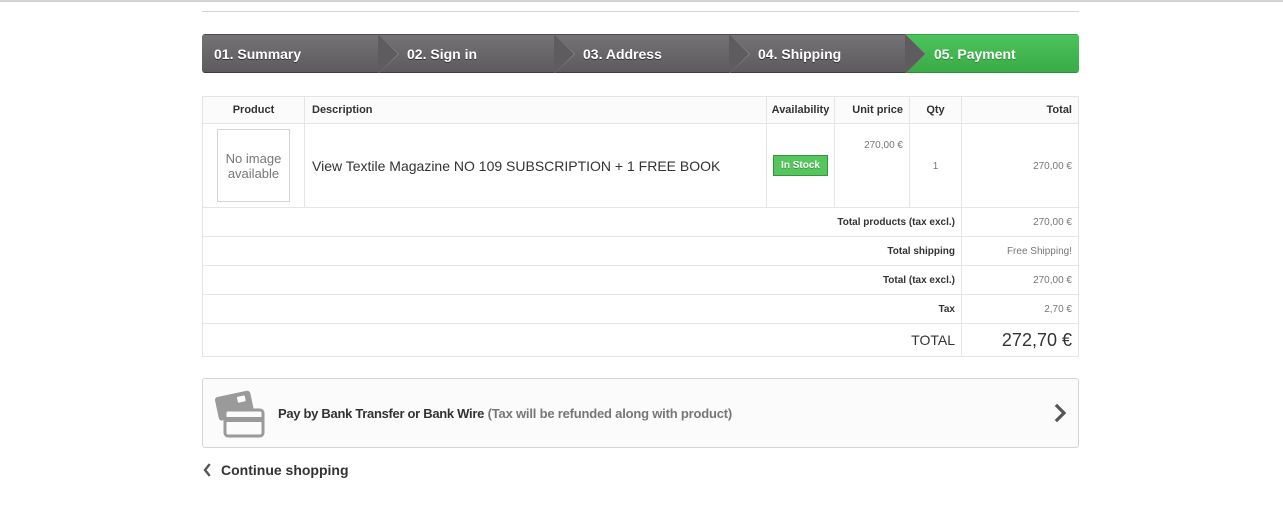 The image size is (1283, 532). What do you see at coordinates (935, 110) in the screenshot?
I see `header-qty: Qty` at bounding box center [935, 110].